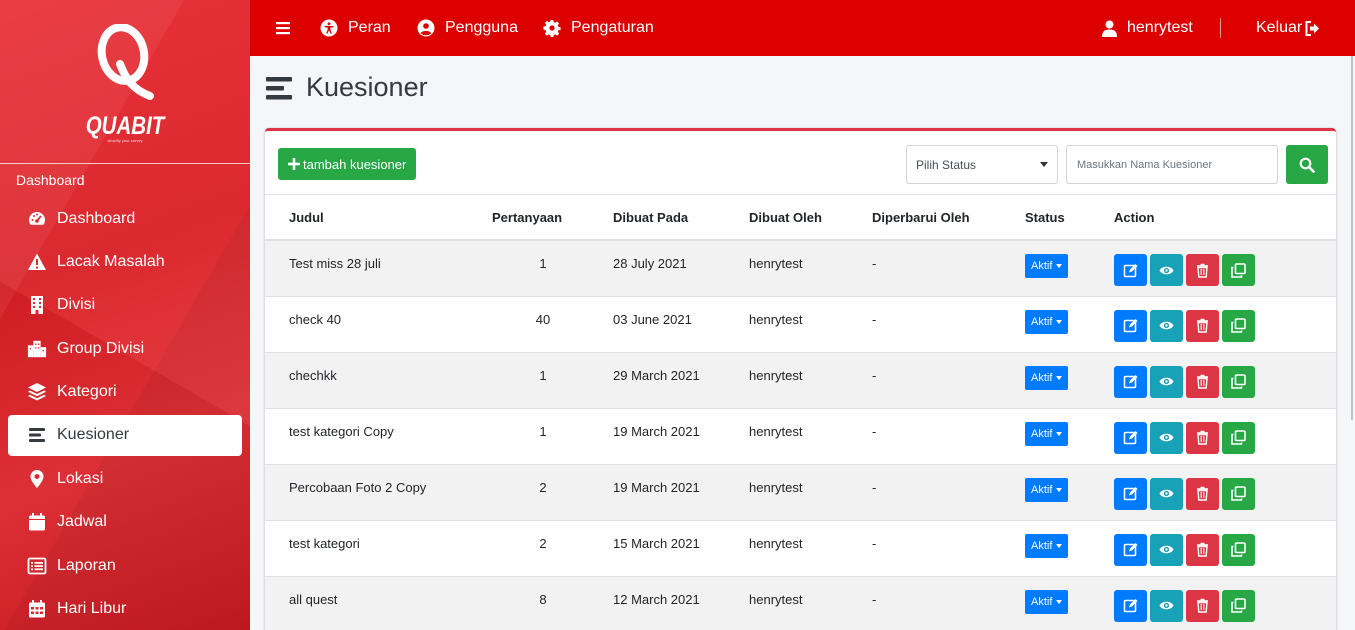 The image size is (1355, 630). What do you see at coordinates (125, 609) in the screenshot?
I see `sidebar-item-hari-libur: Hari Libur` at bounding box center [125, 609].